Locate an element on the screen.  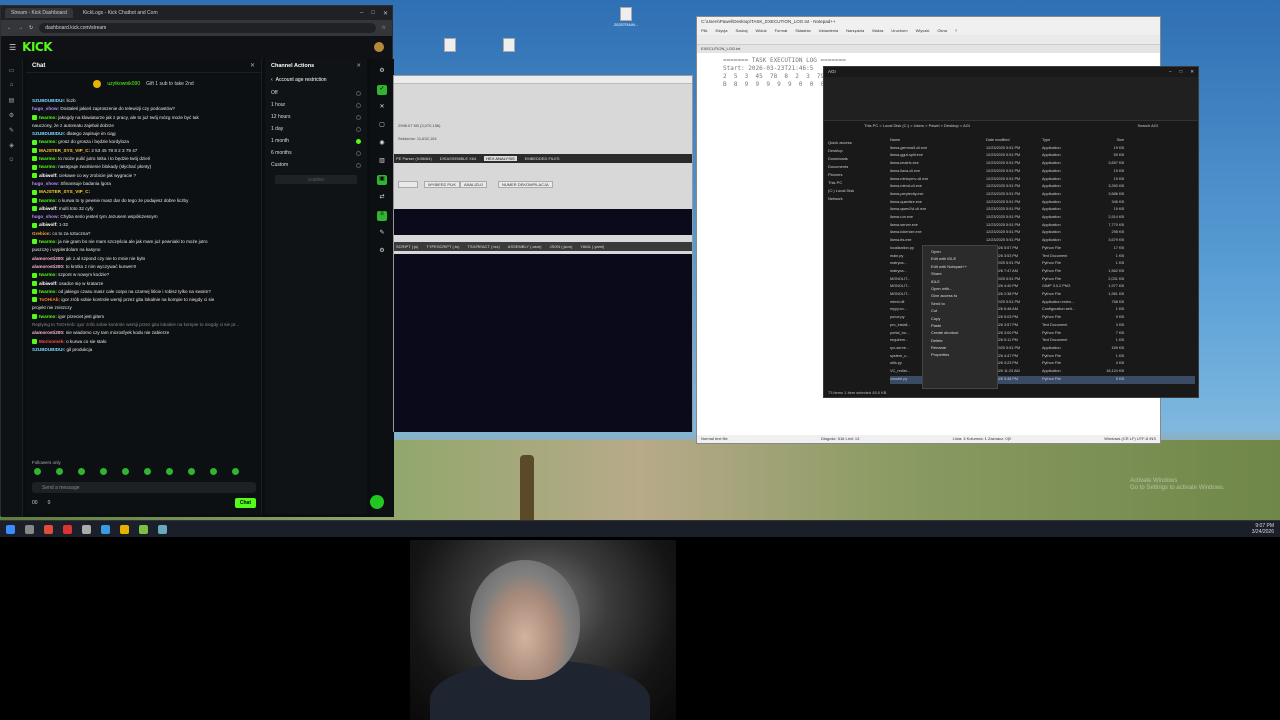
avatar is located at coordinates (379, 47).